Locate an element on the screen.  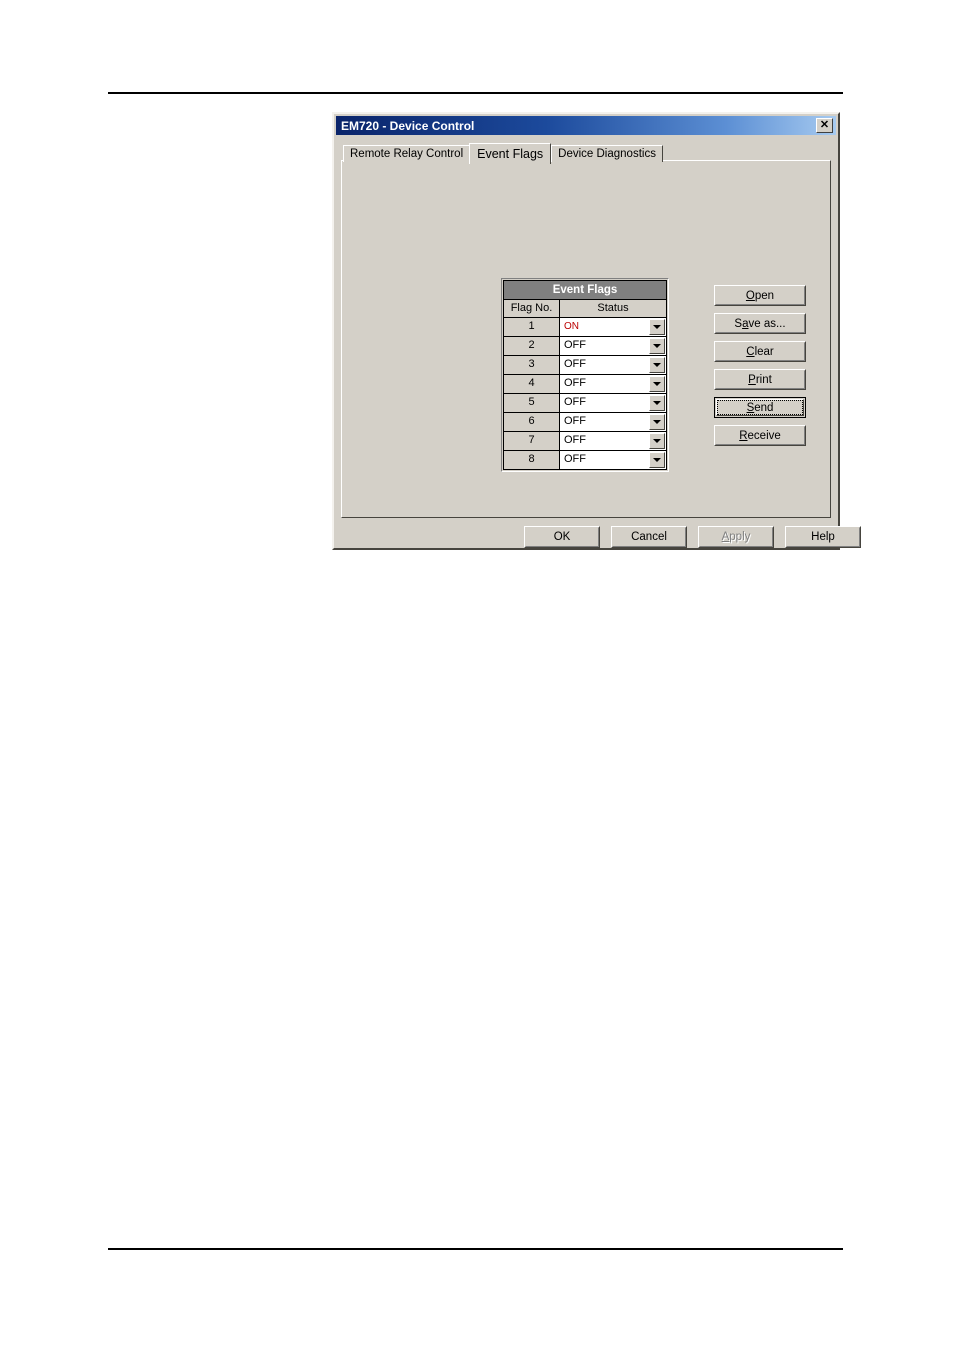
send-button: Send is located at coordinates (760, 407).